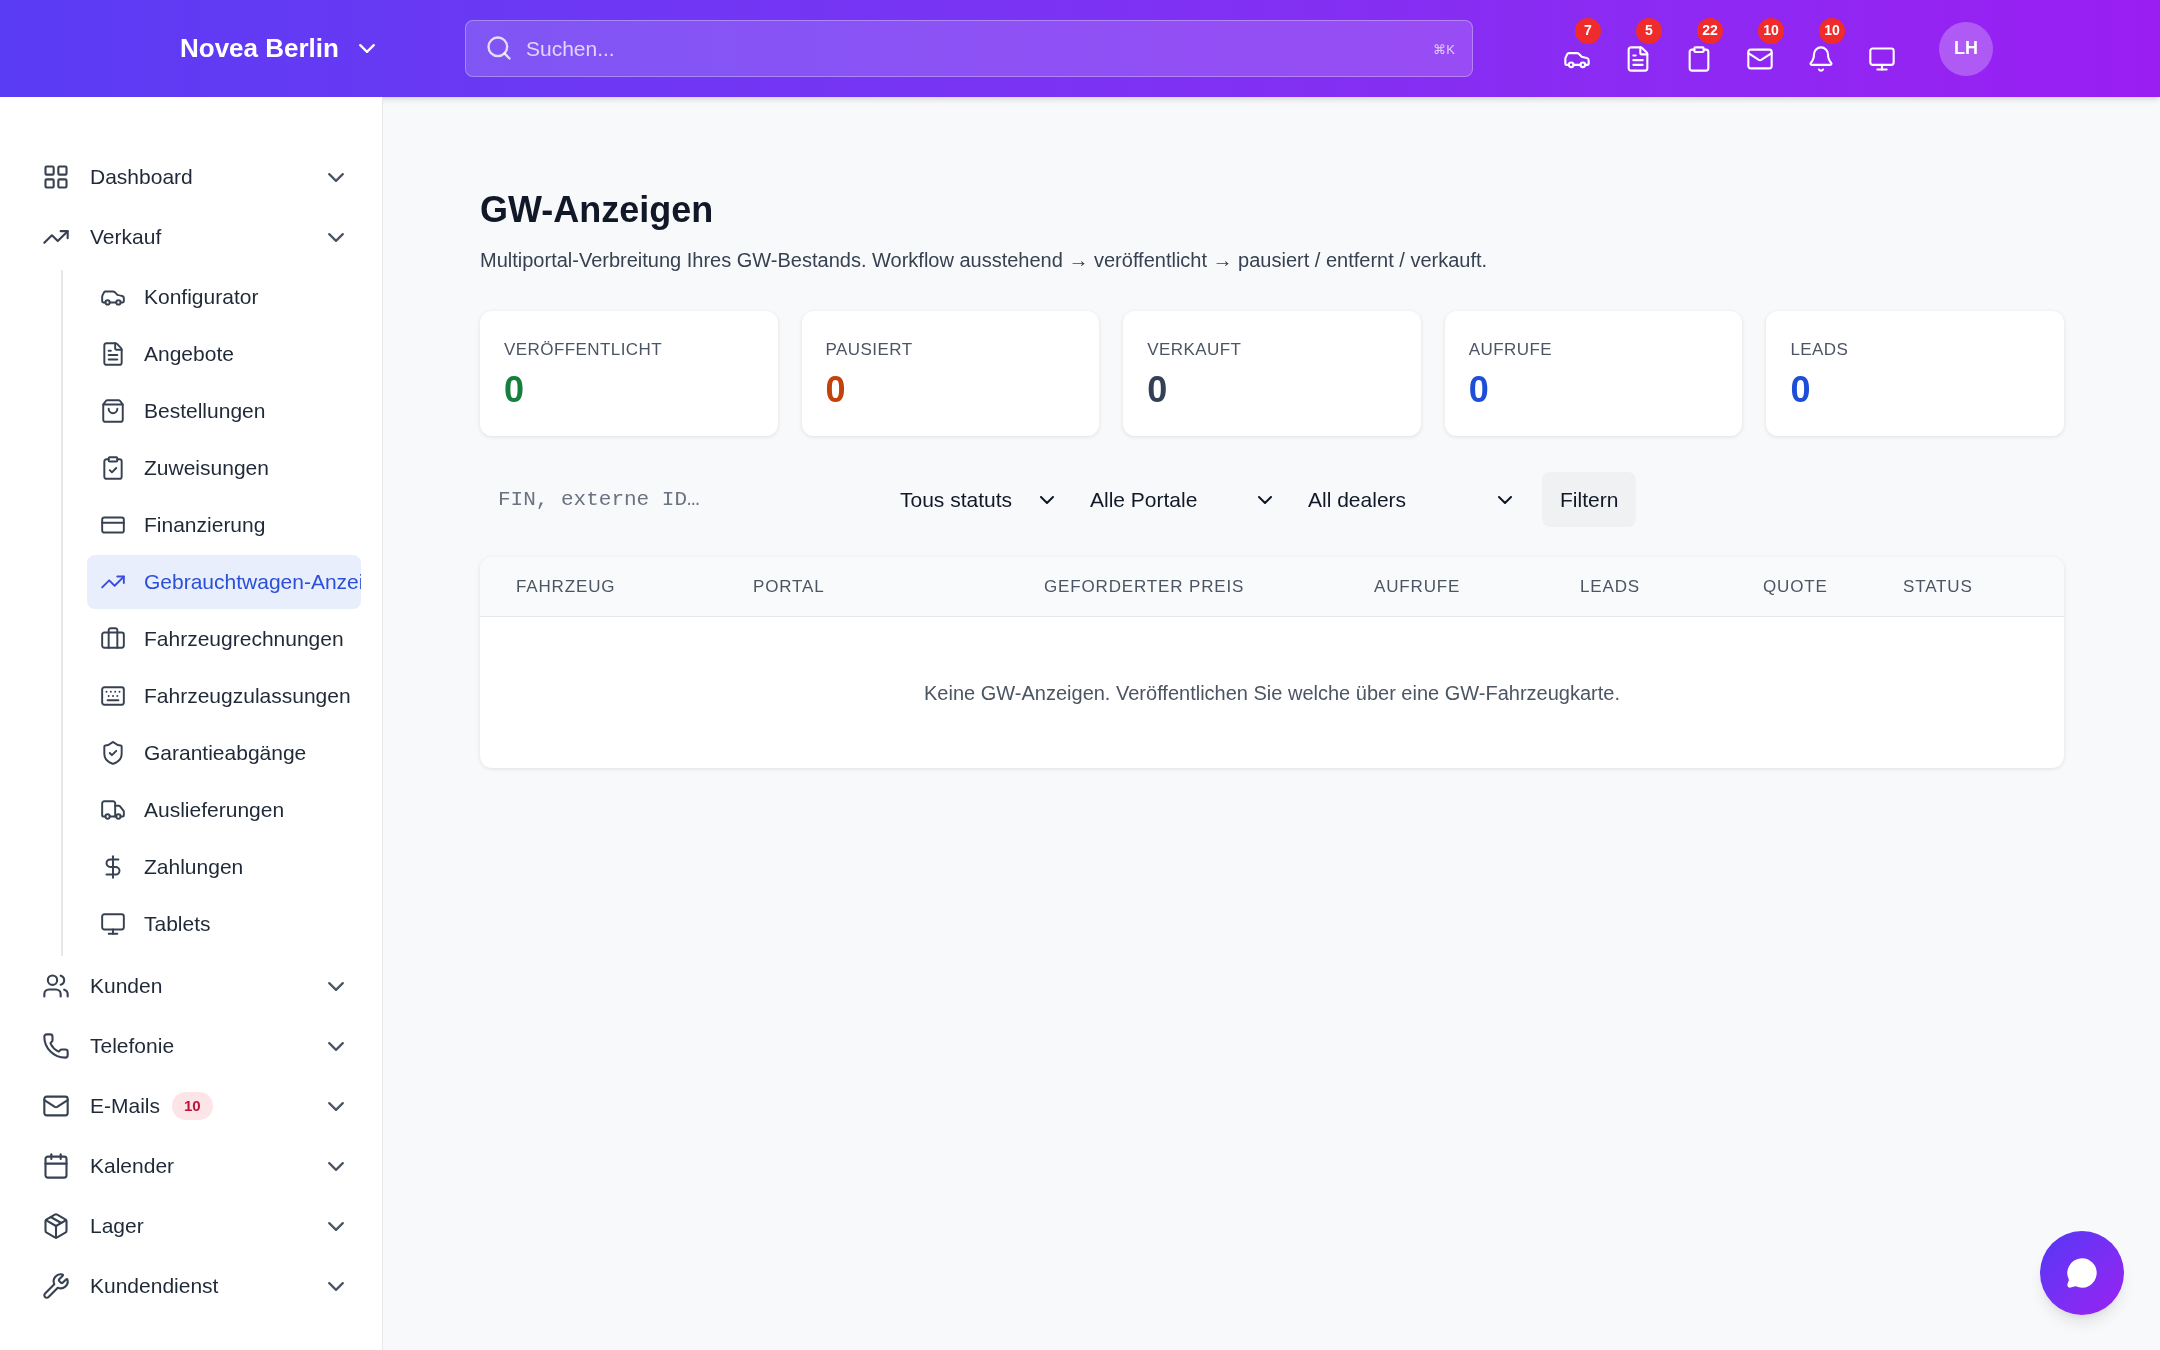 The image size is (2160, 1350). I want to click on chat-bubble-icon, so click(2082, 1273).